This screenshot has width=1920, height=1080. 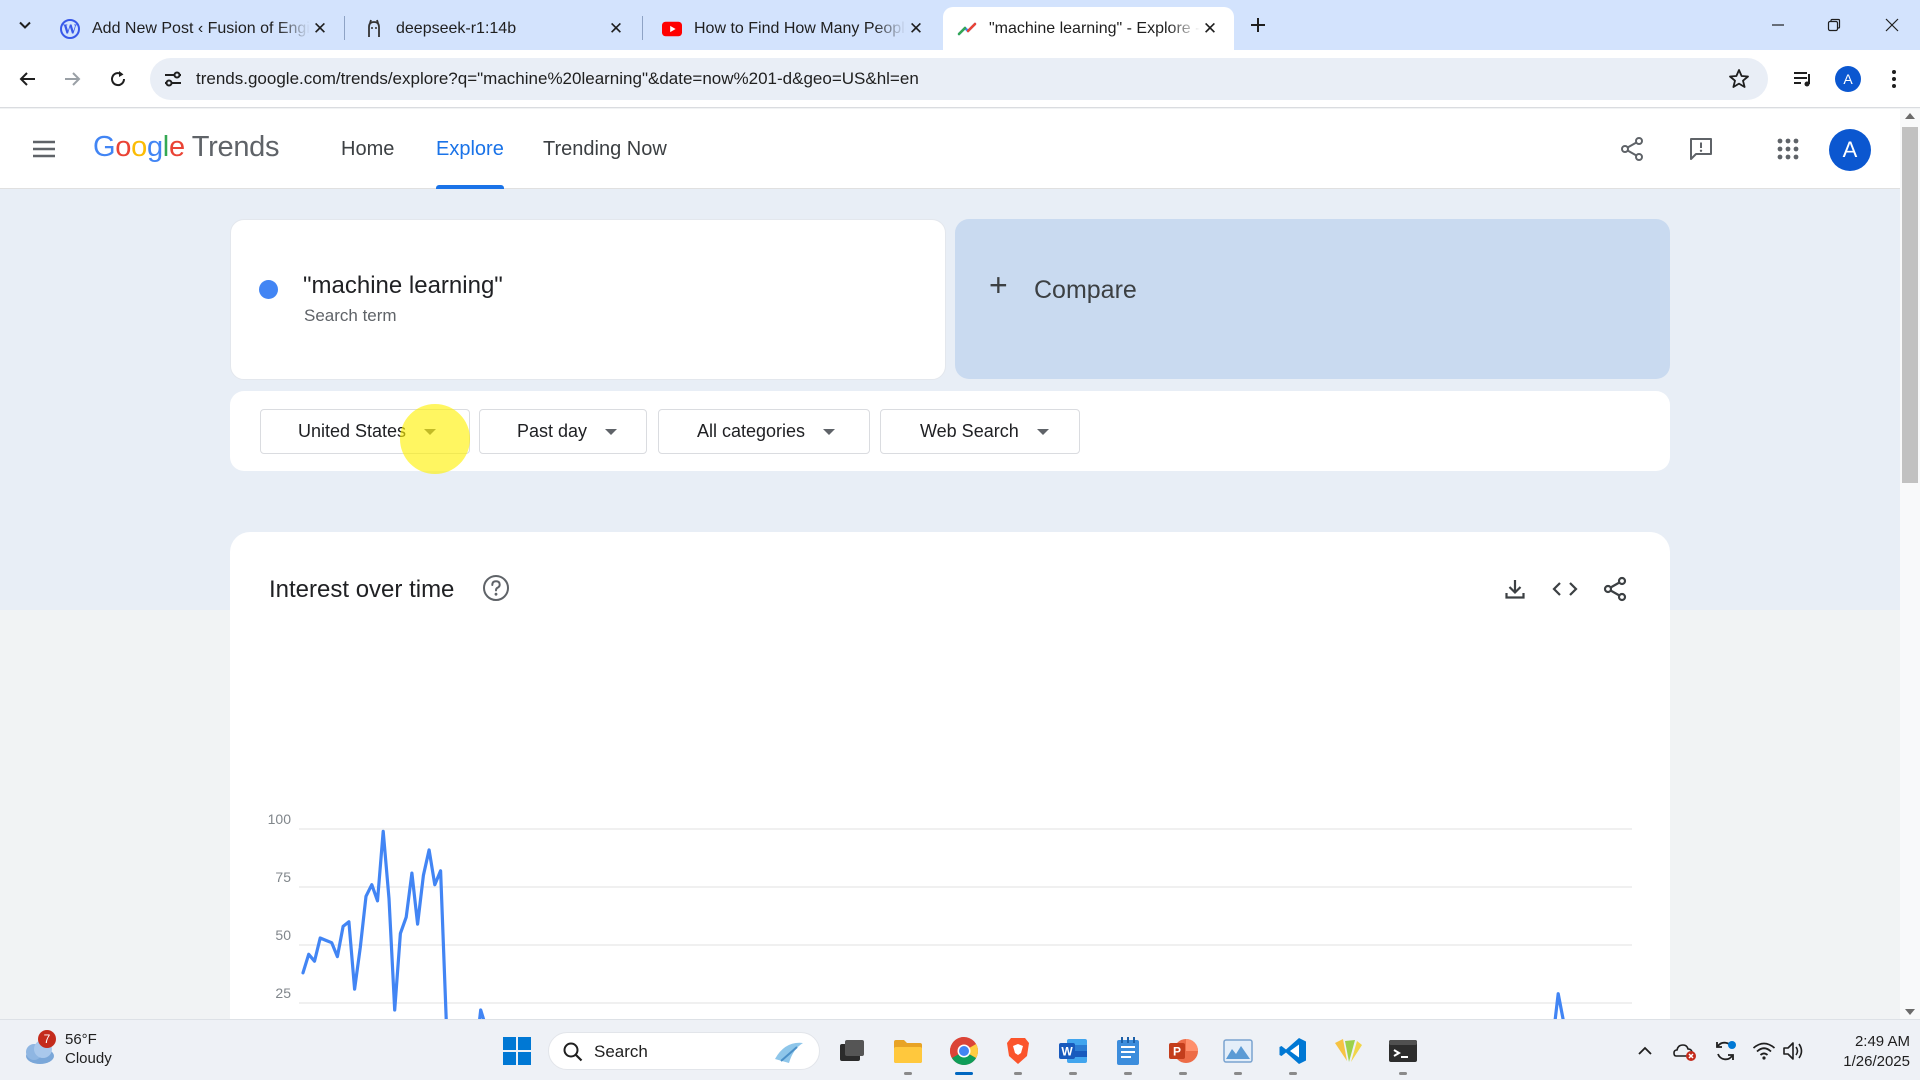 I want to click on feedback-button, so click(x=1701, y=149).